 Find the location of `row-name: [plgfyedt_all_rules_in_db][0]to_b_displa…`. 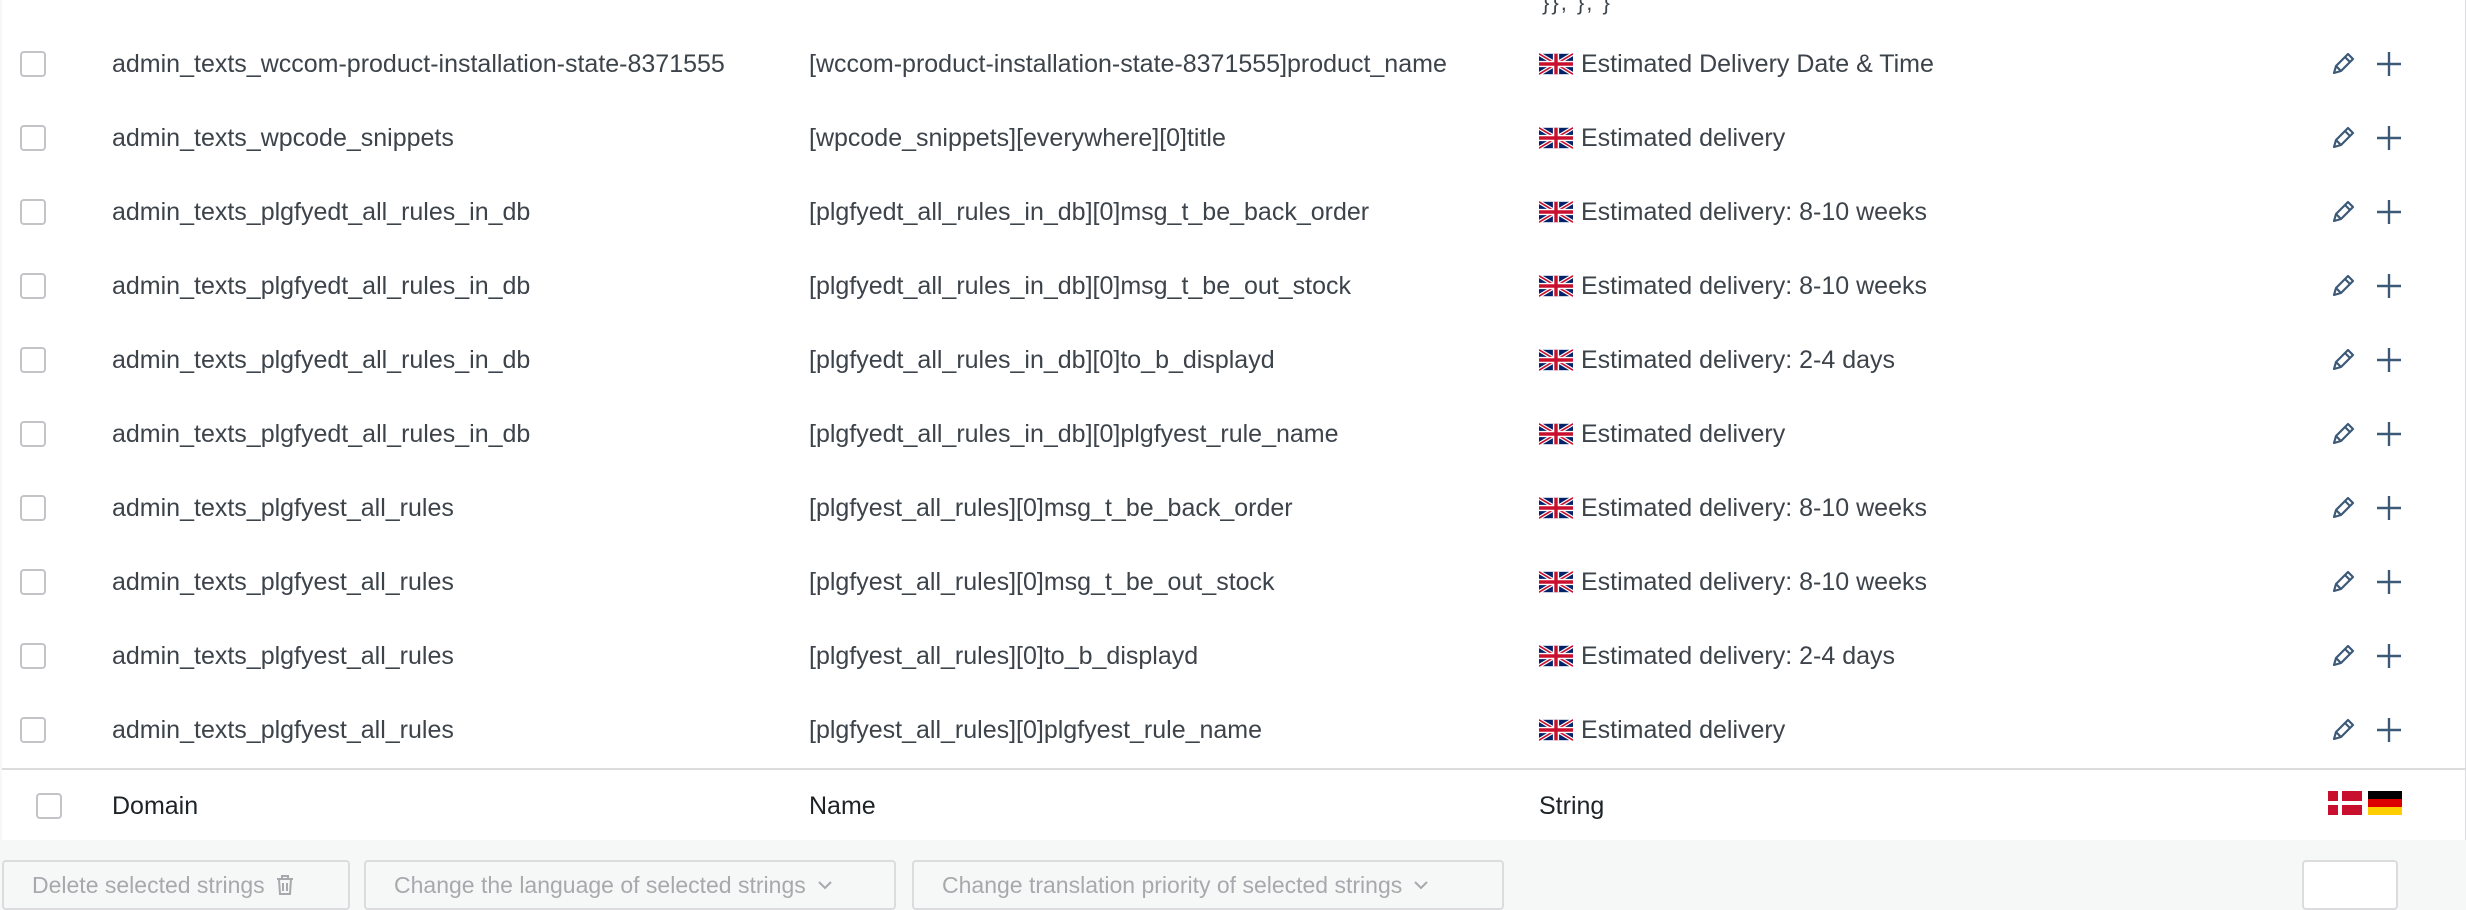

row-name: [plgfyedt_all_rules_in_db][0]to_b_displa… is located at coordinates (1042, 359).